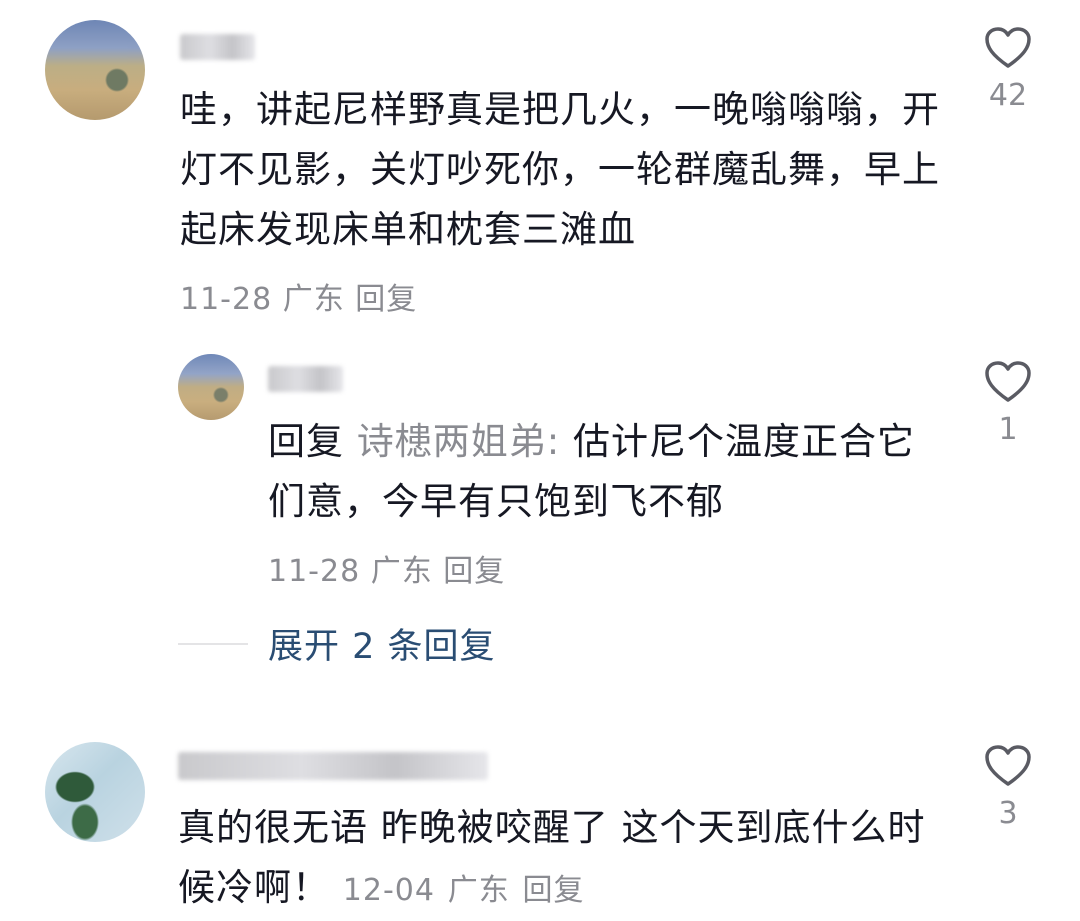  I want to click on like-count: 3, so click(1008, 813).